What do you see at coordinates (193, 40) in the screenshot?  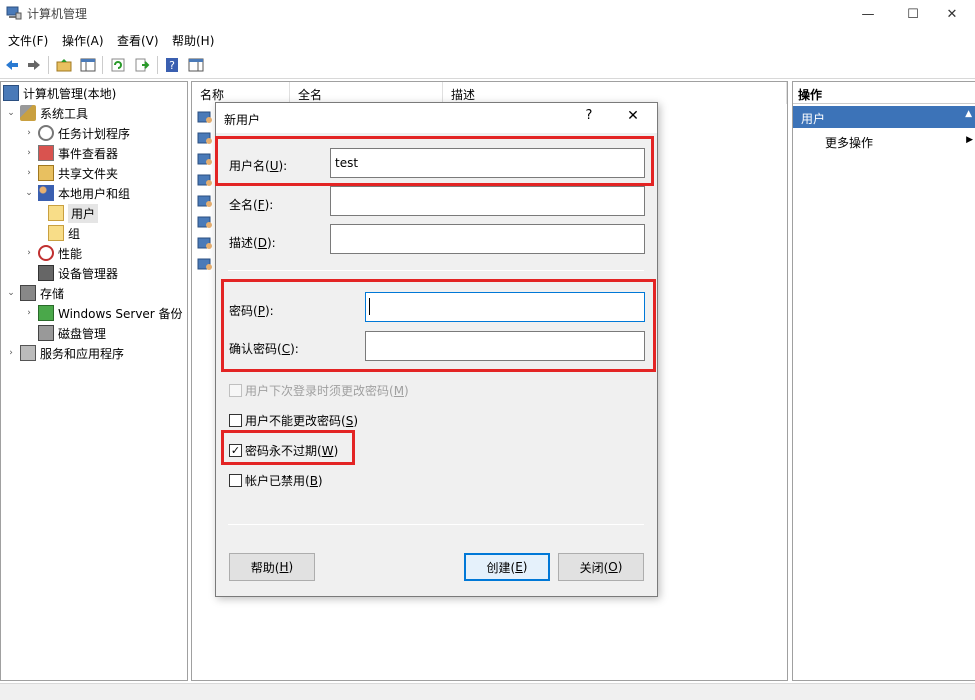 I see `menu-help: 帮助(H)` at bounding box center [193, 40].